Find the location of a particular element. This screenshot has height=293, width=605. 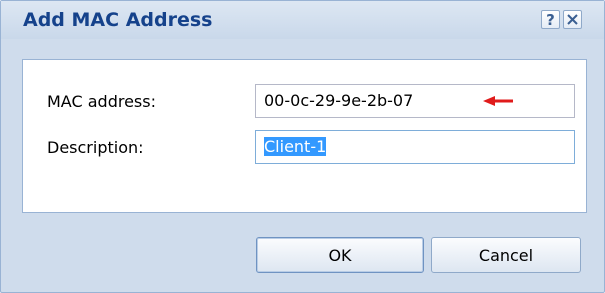

close-icon is located at coordinates (572, 19).